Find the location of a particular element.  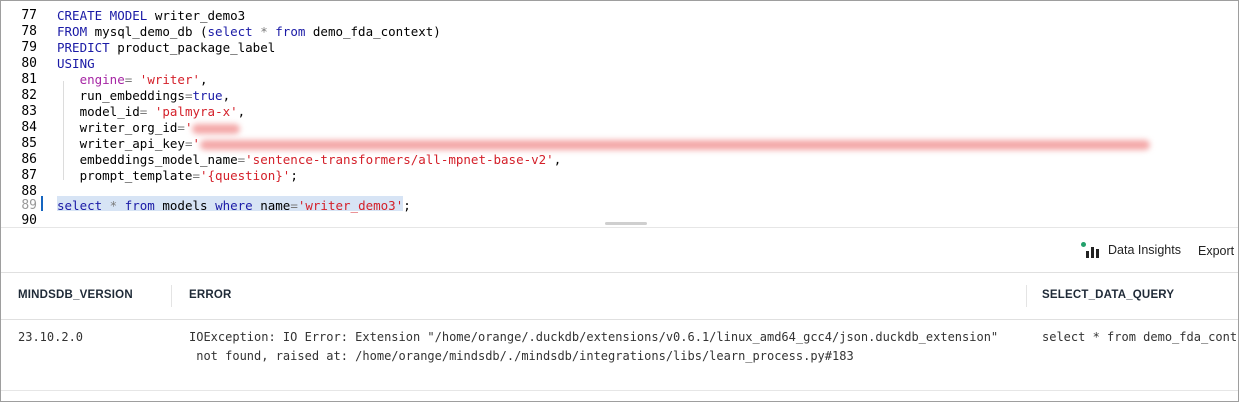

code-token: name is located at coordinates (275, 205).